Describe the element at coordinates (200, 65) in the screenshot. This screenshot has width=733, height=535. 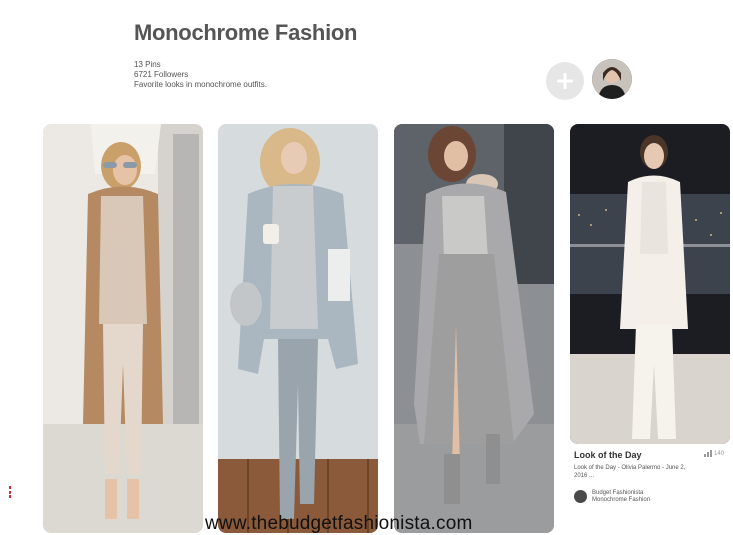
I see `pins-count: 13 Pins` at that location.